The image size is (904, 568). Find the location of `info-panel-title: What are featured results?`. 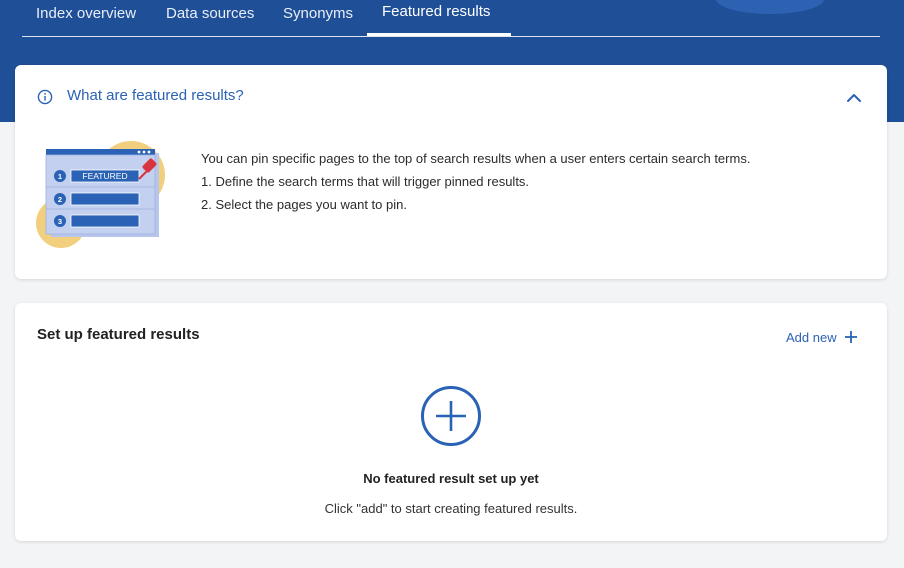

info-panel-title: What are featured results? is located at coordinates (155, 95).